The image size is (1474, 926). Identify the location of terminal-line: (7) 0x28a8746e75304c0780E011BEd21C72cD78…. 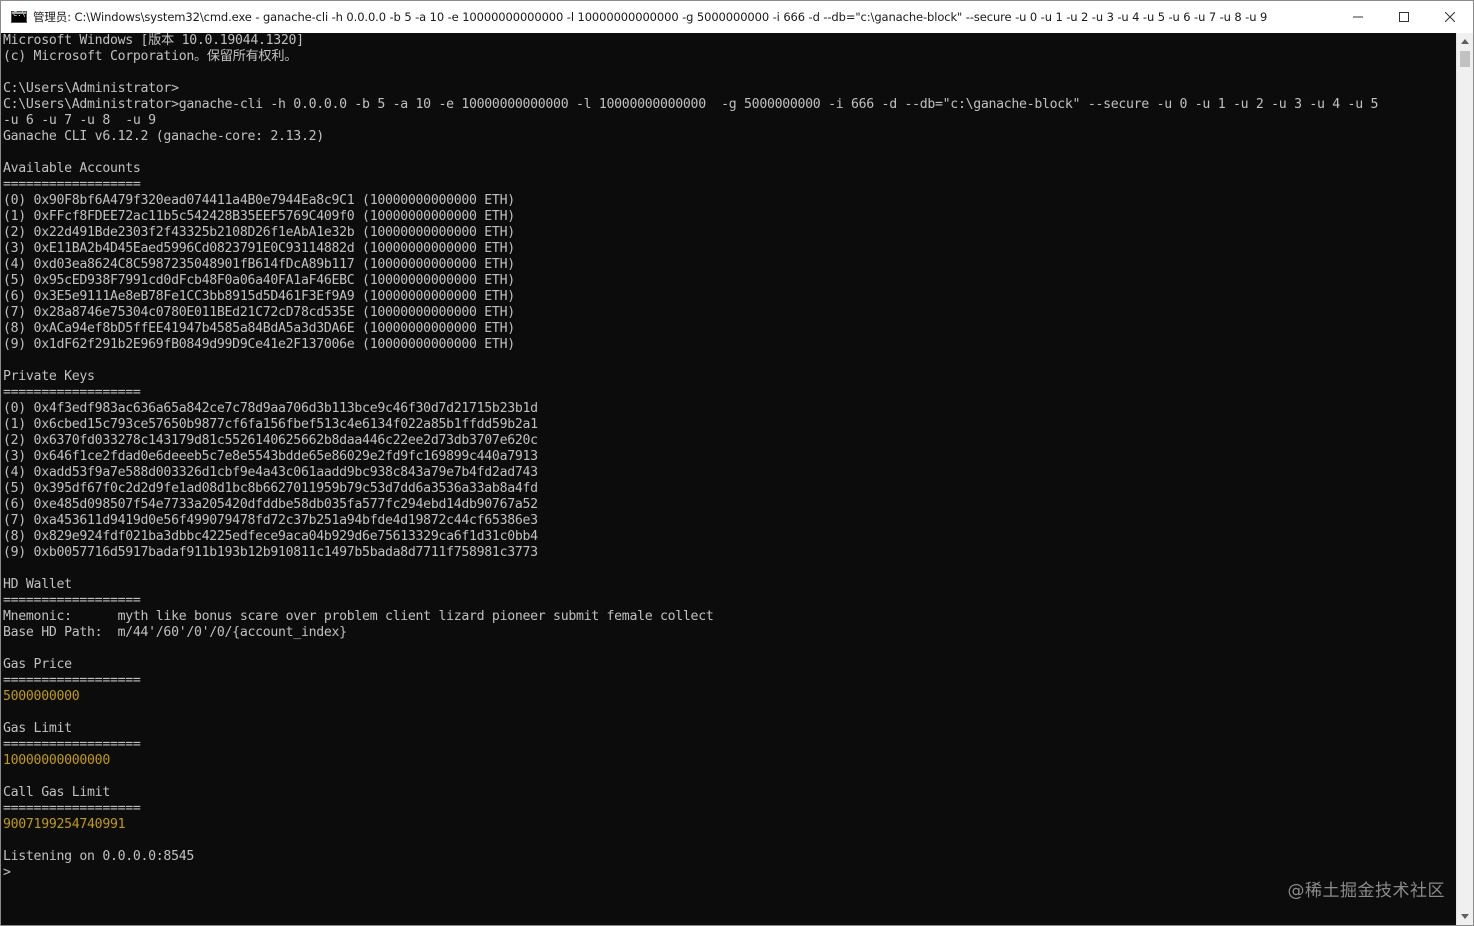
(259, 312).